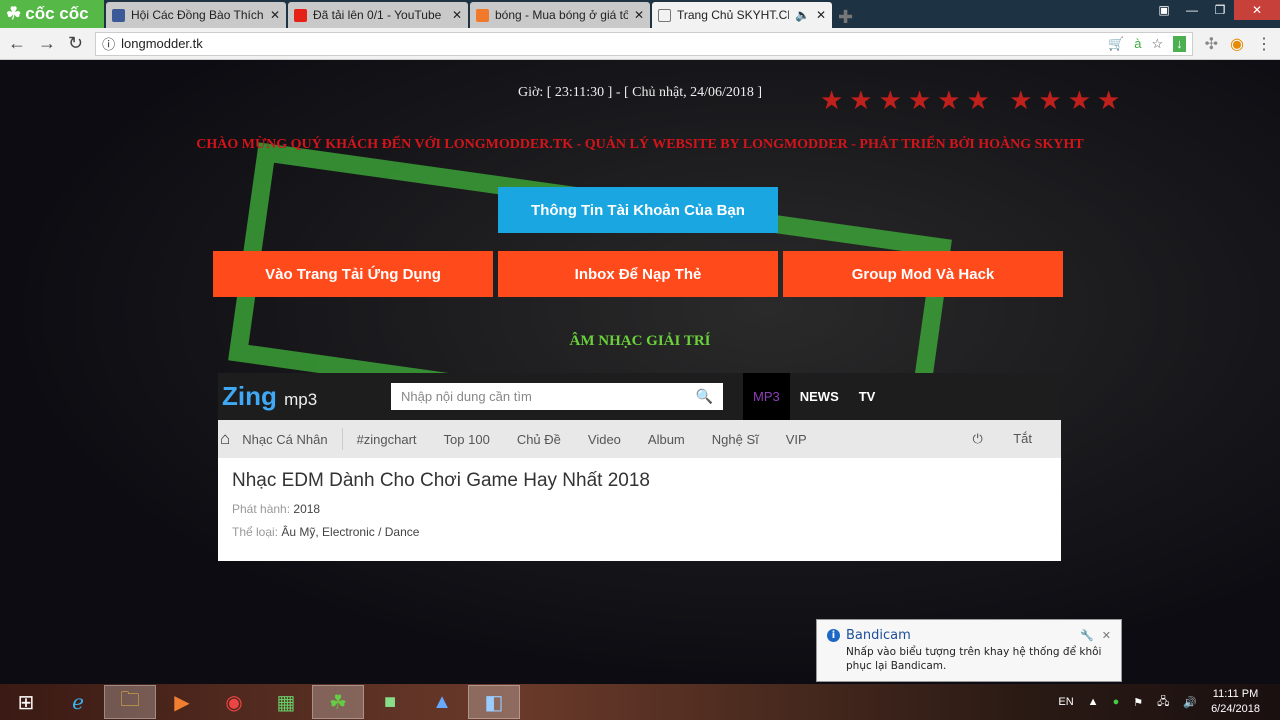 Image resolution: width=1280 pixels, height=720 pixels. Describe the element at coordinates (353, 274) in the screenshot. I see `download-apps-button: Vào Trang Tải Ứng Dụng` at that location.